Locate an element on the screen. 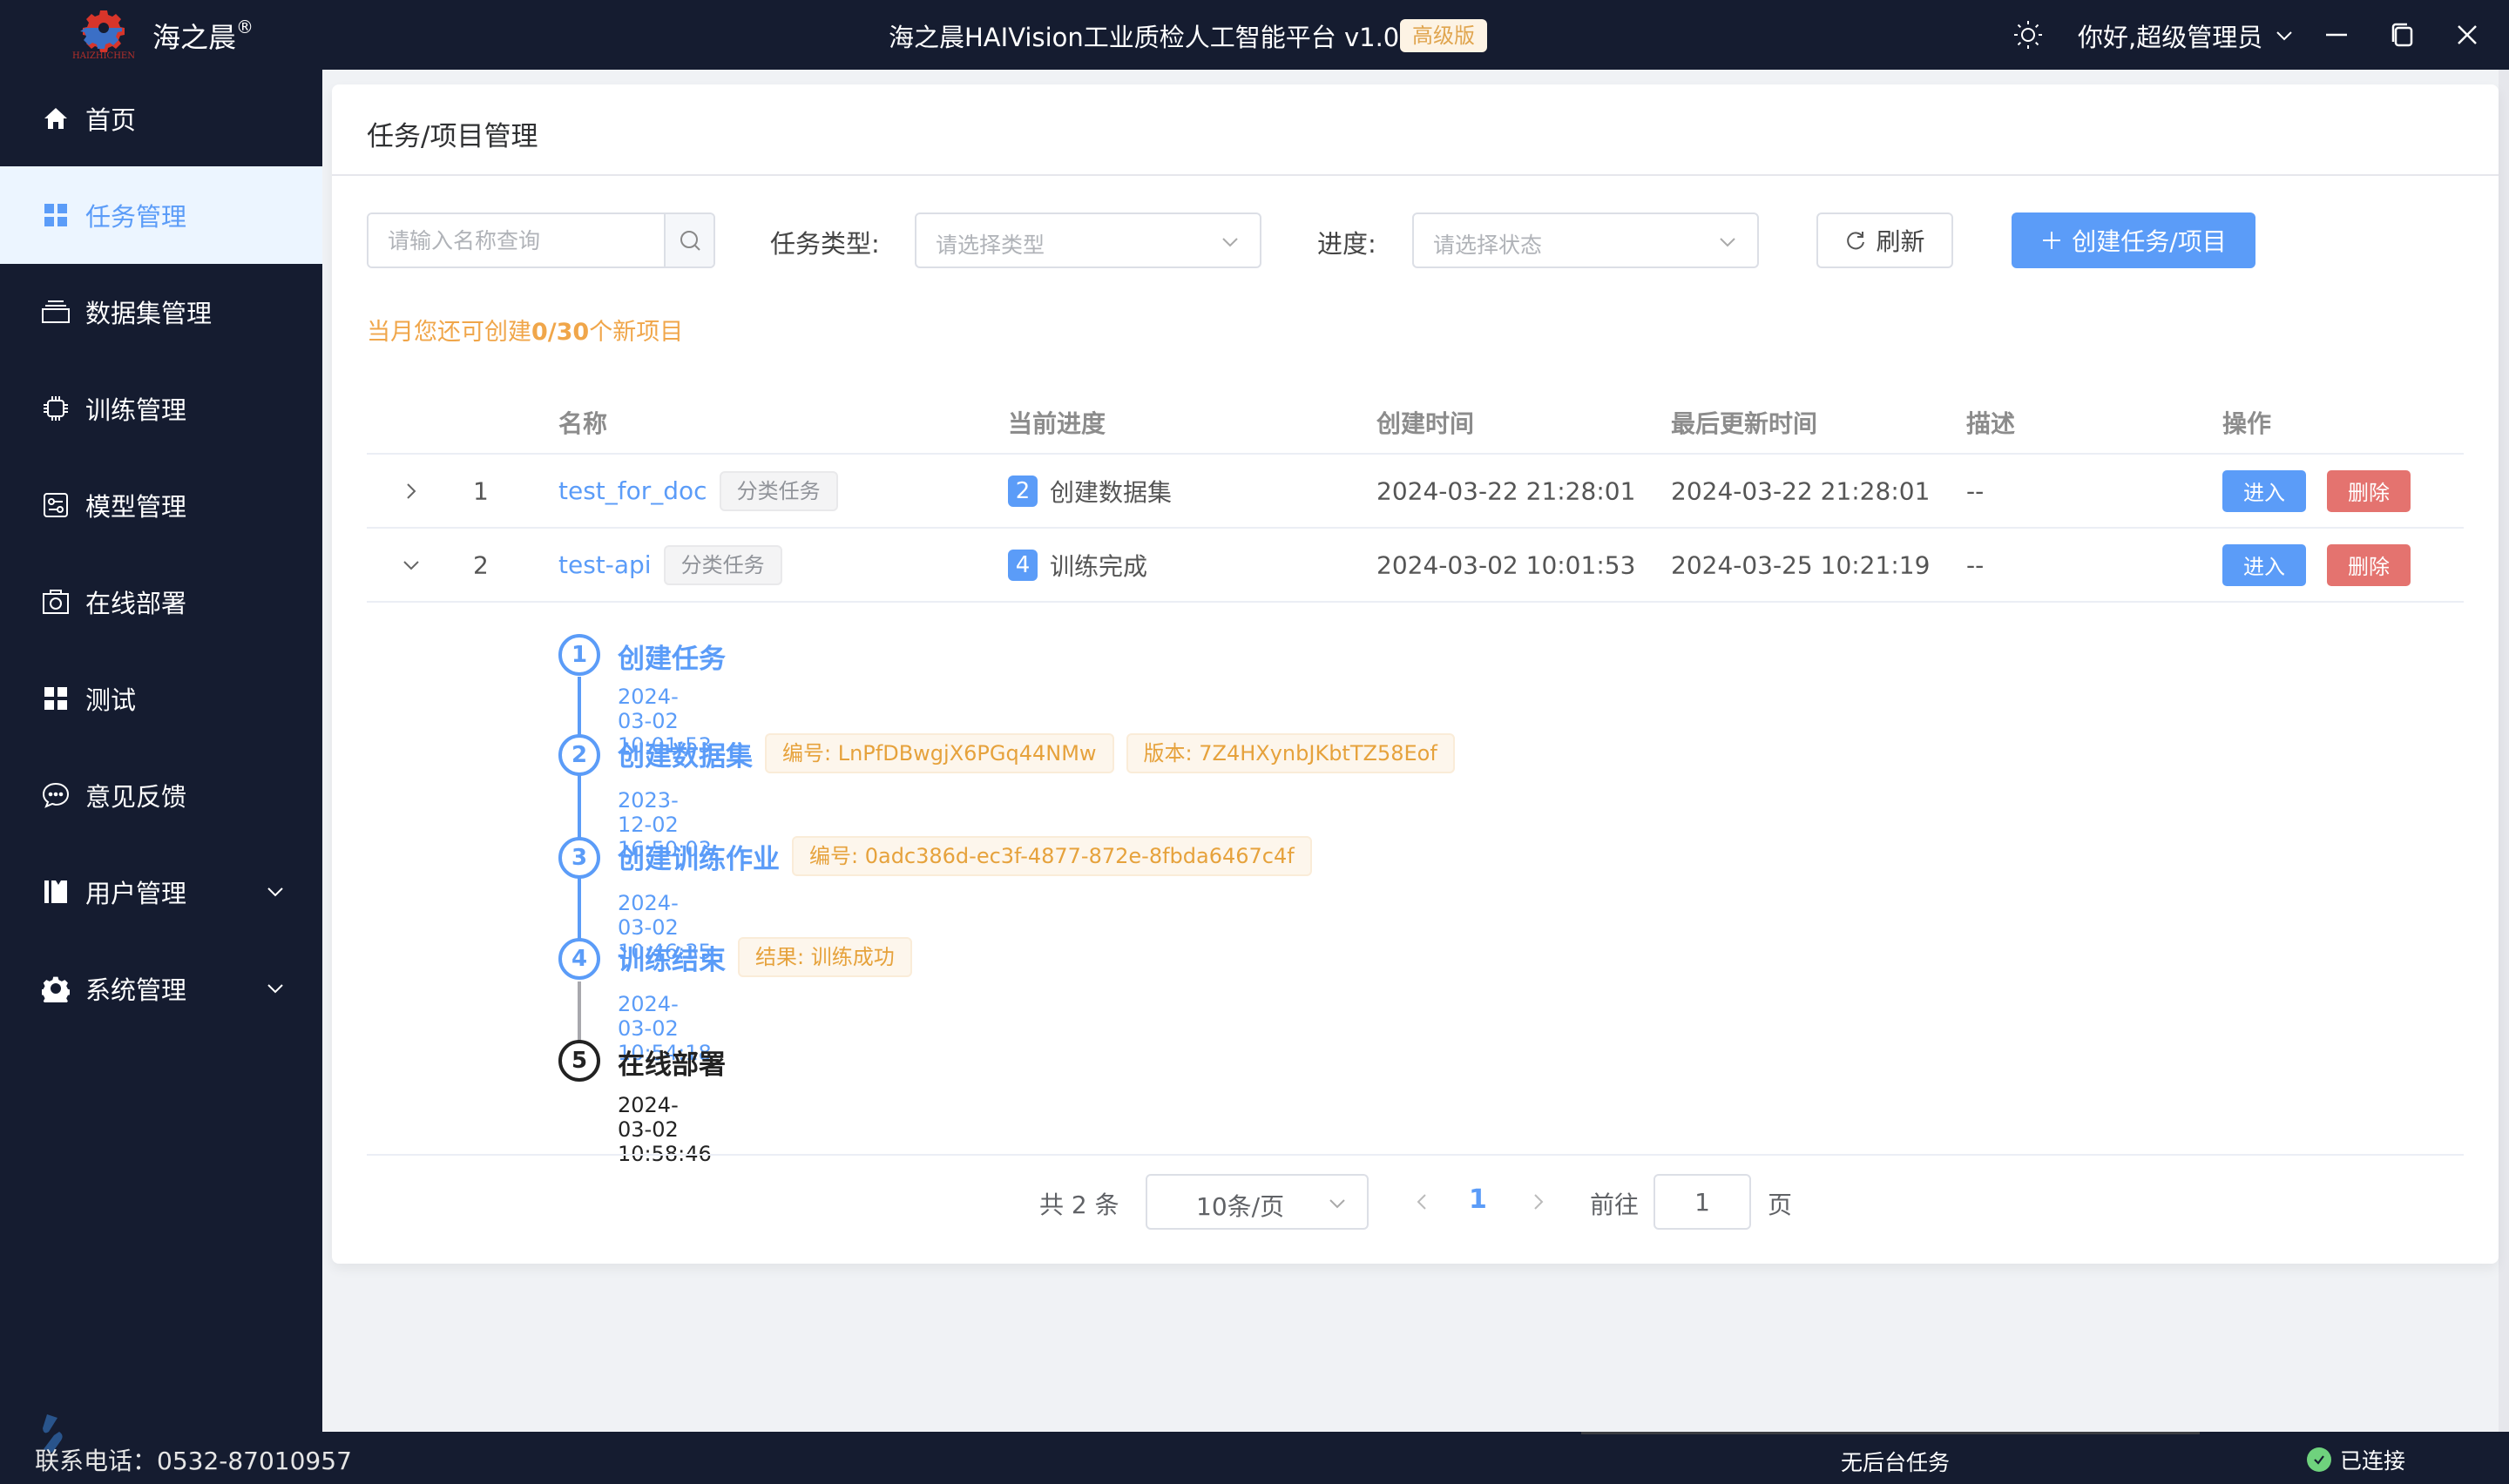 Image resolution: width=2509 pixels, height=1484 pixels. step-number-circle: 5 is located at coordinates (579, 1061).